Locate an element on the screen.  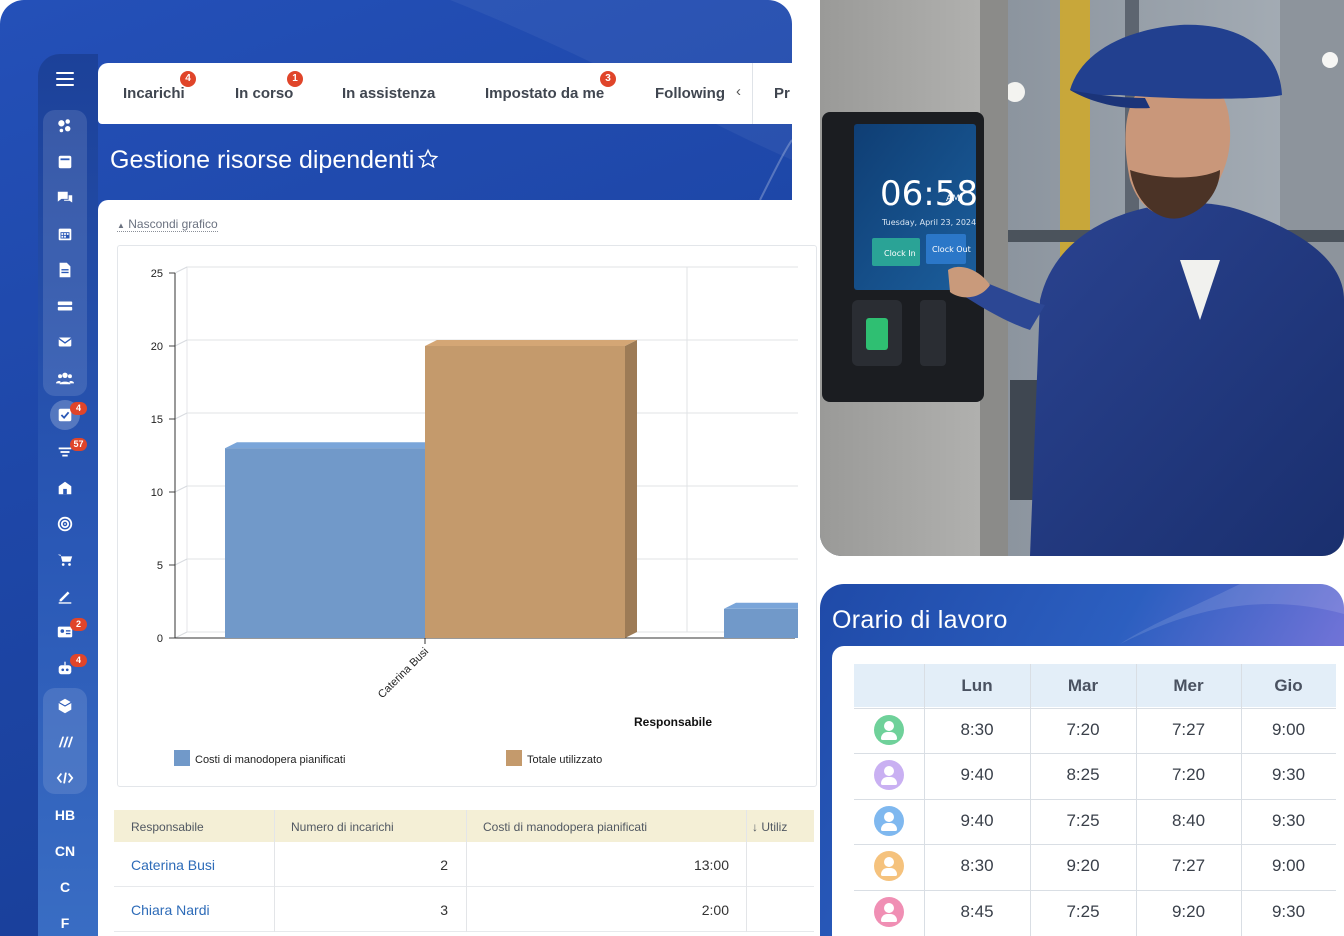
sidebar-item-documents is located at coordinates (65, 270).